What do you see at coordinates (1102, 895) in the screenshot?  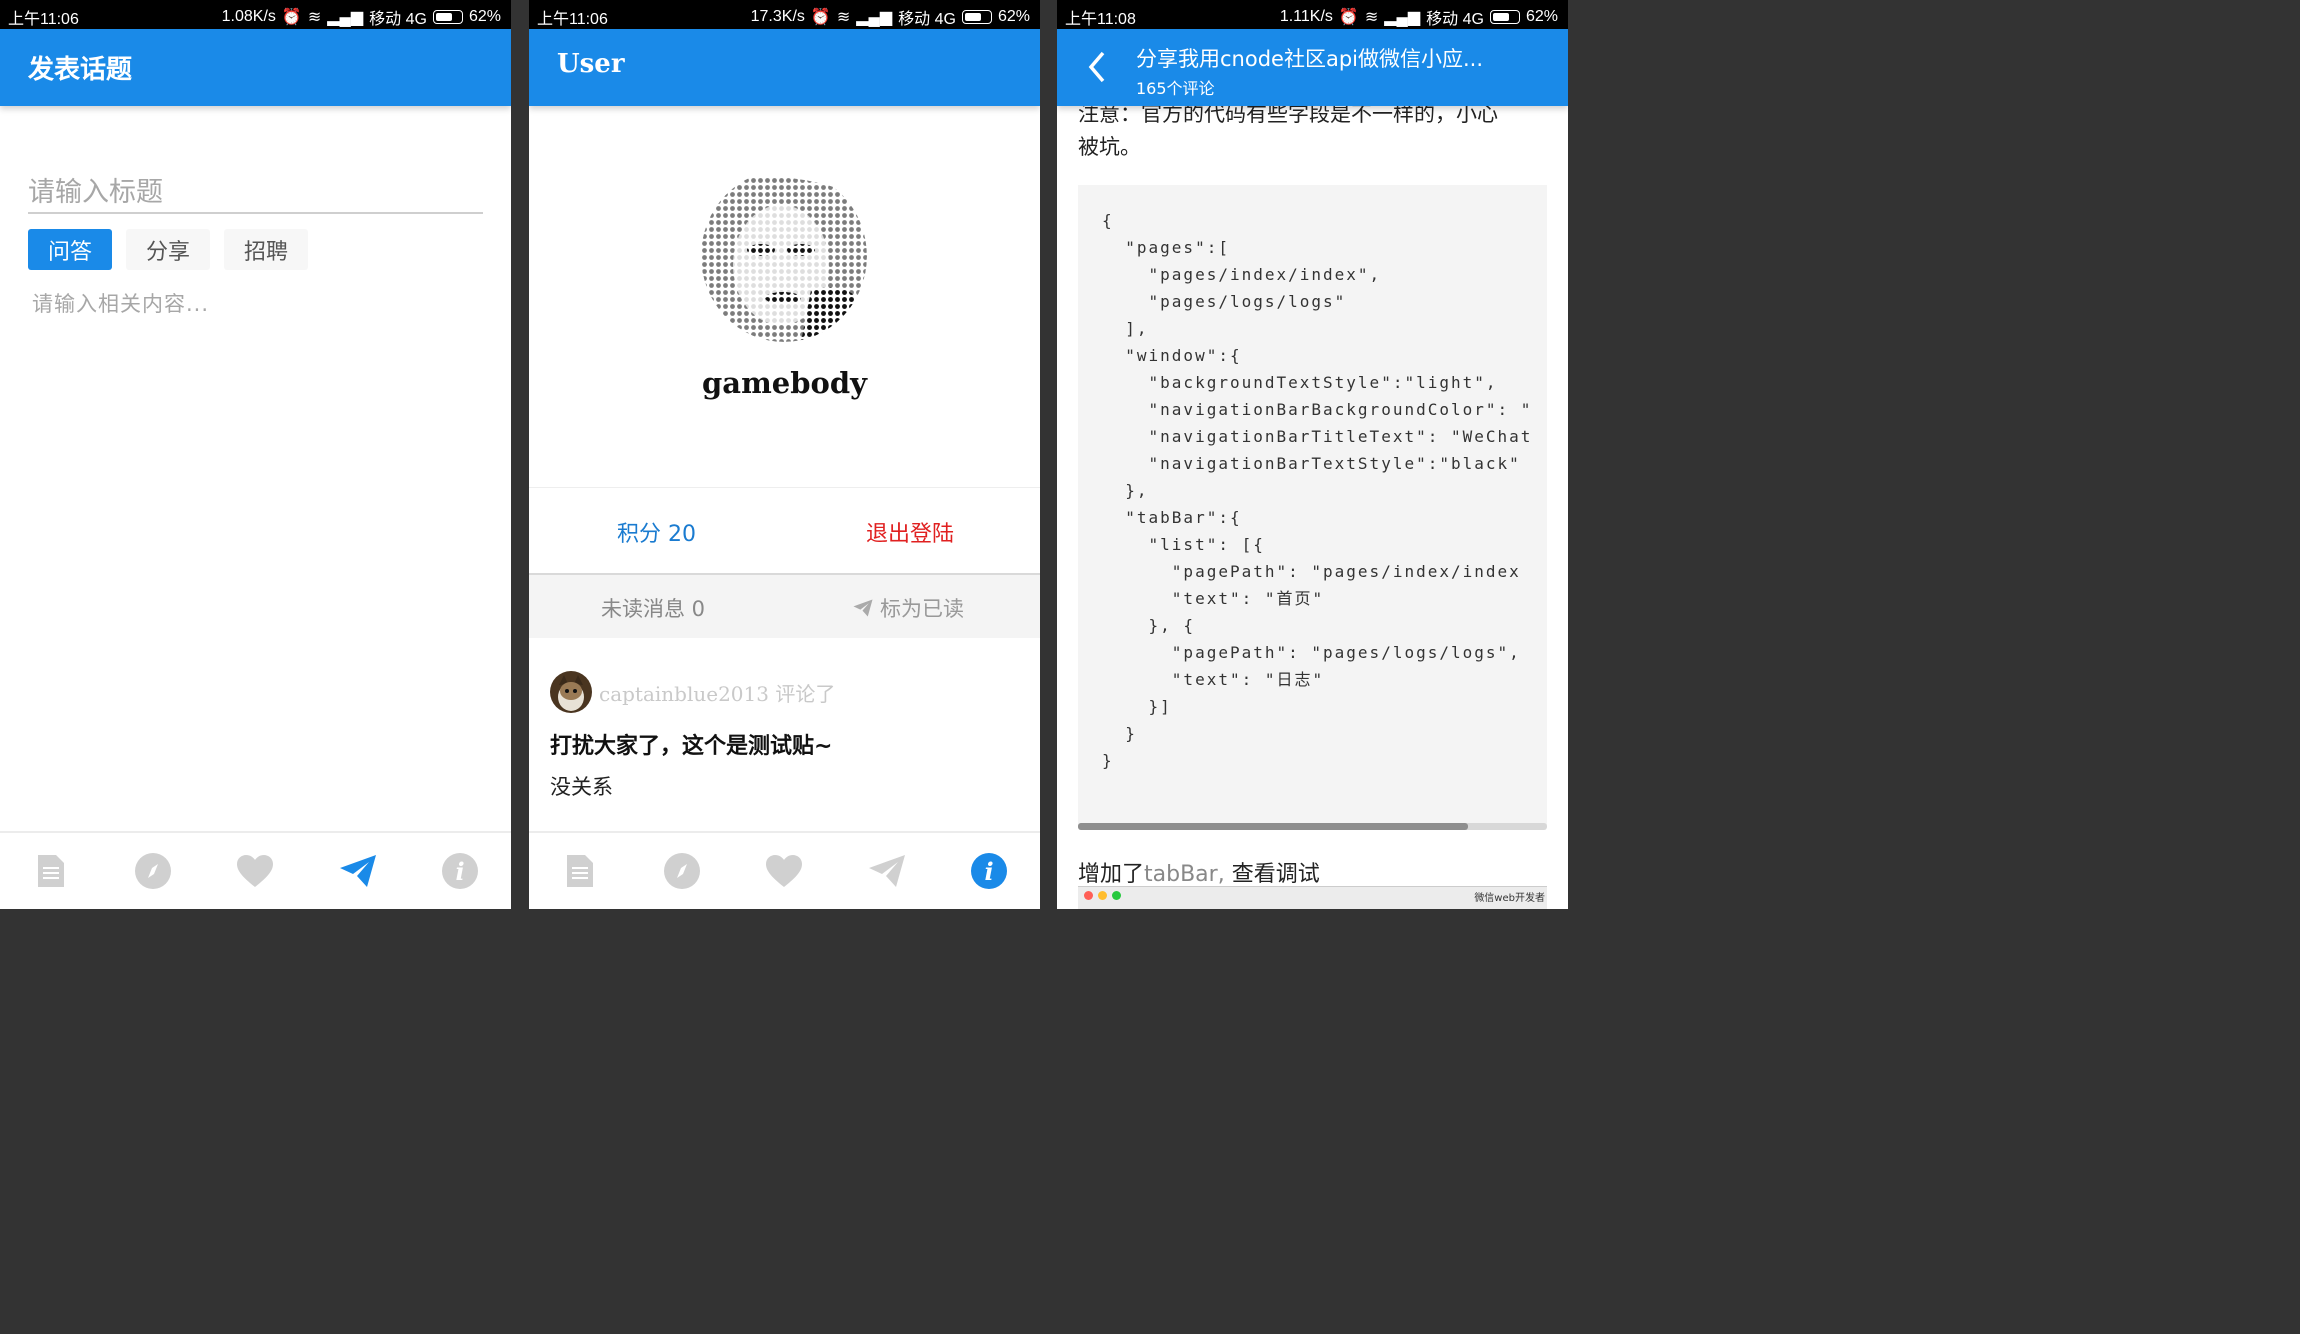 I see `window-minimize-dot` at bounding box center [1102, 895].